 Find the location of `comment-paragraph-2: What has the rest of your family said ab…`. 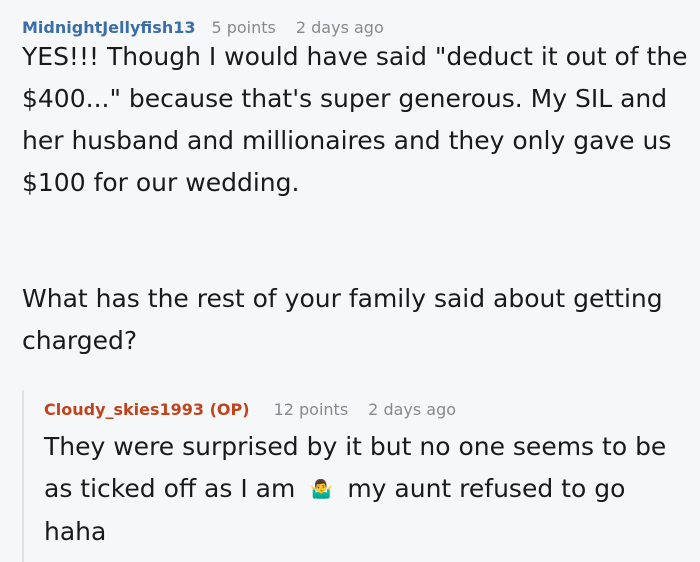

comment-paragraph-2: What has the rest of your family said ab… is located at coordinates (346, 319).